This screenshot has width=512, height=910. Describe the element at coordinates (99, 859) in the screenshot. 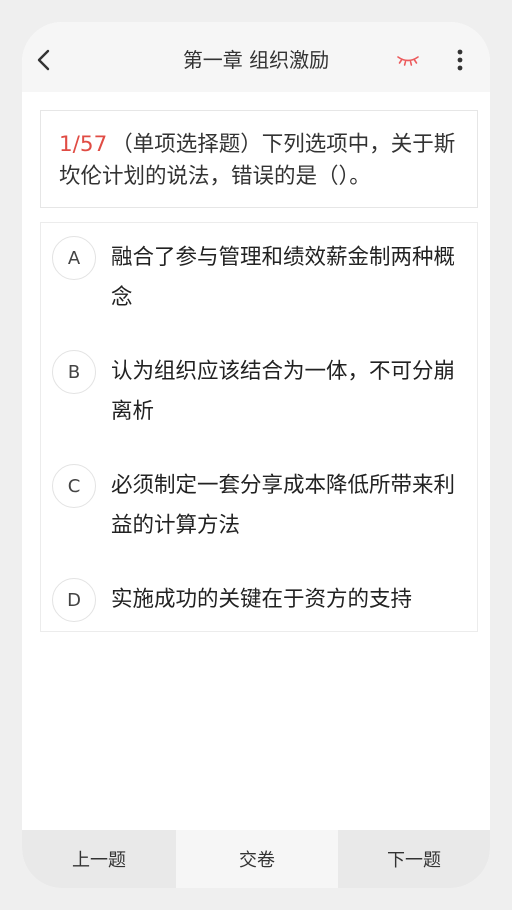

I see `previous-question-button: 上一题` at that location.